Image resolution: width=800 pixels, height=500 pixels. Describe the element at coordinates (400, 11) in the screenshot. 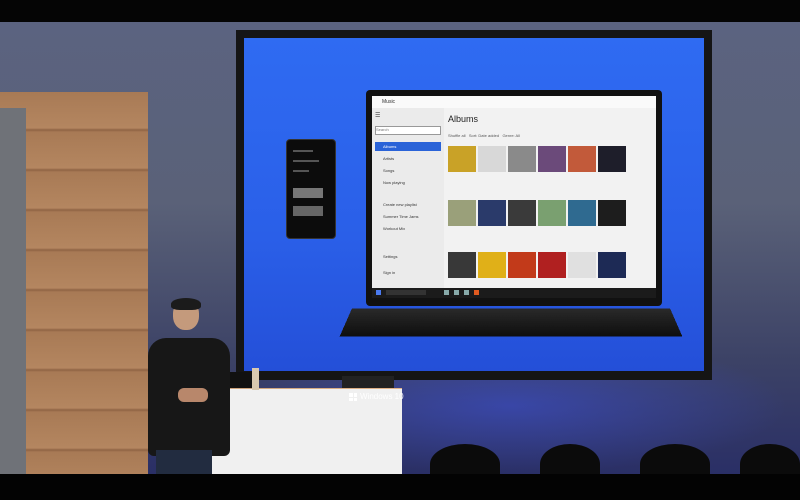

I see `letterbox-top` at that location.